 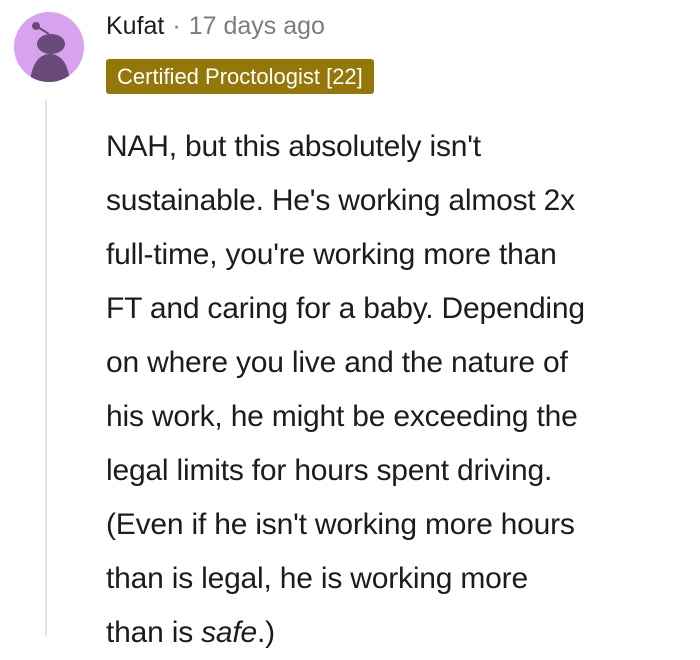 I want to click on snoo-avatar-icon, so click(x=49, y=47).